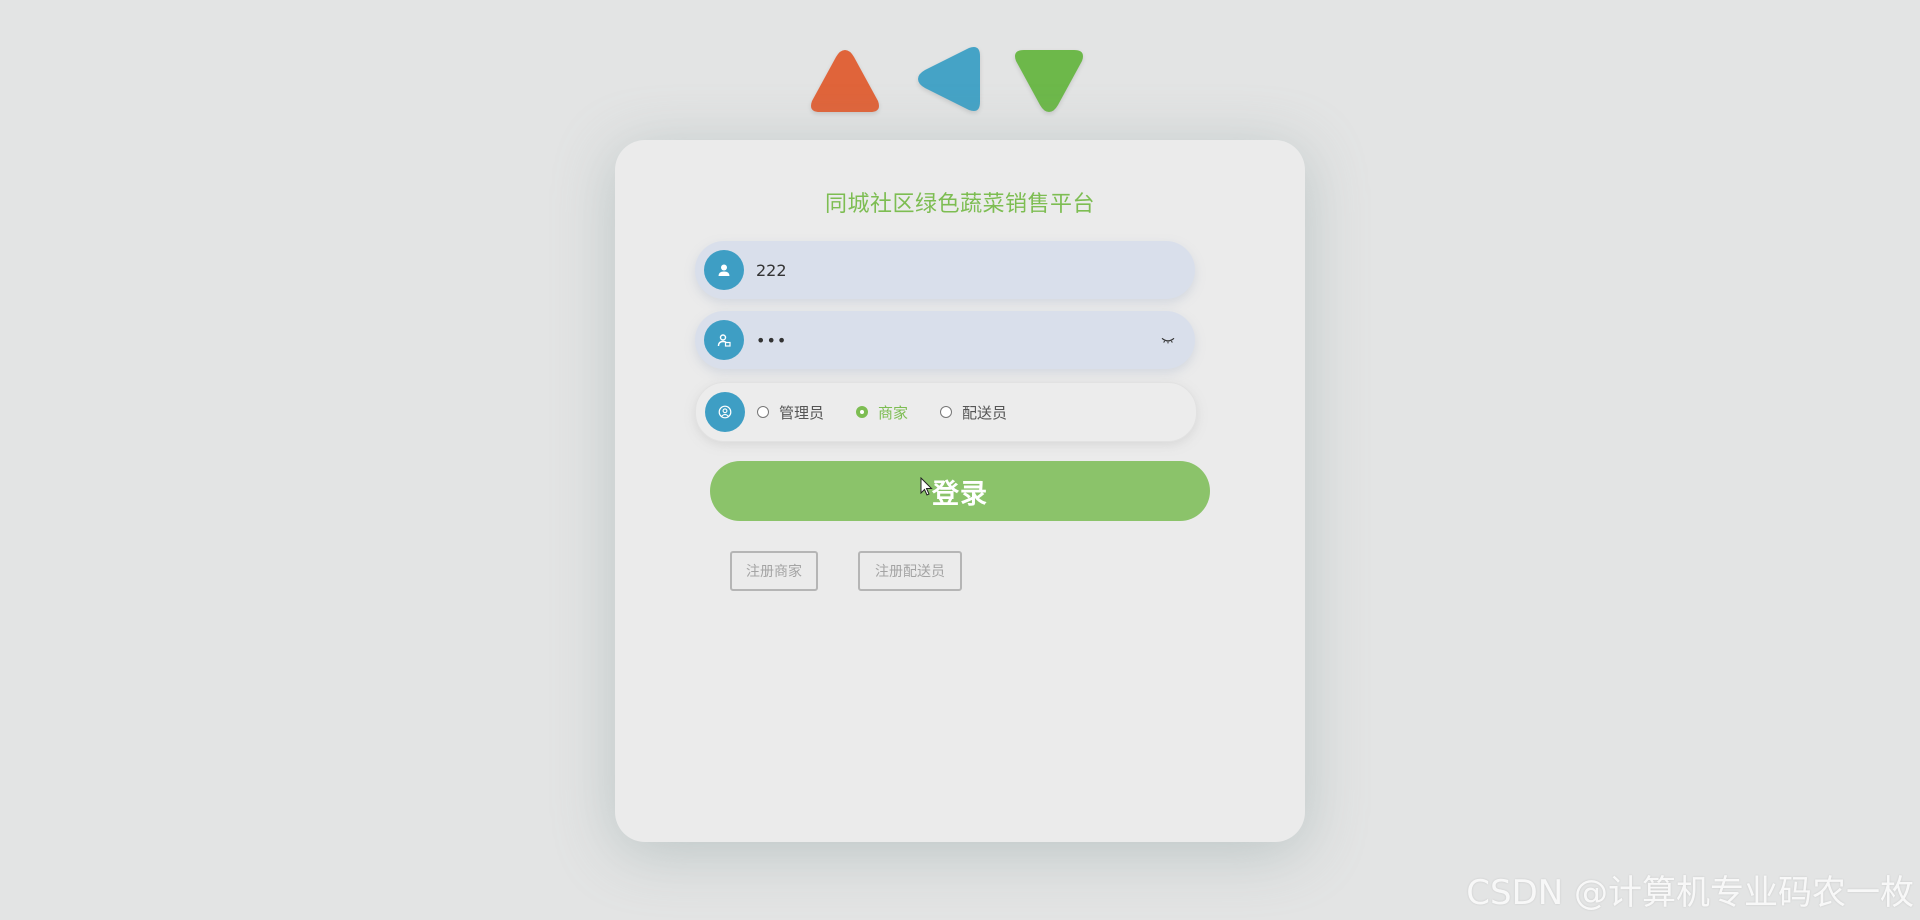 The image size is (1920, 920). I want to click on page-title: 同城社区绿色蔬菜销售平台, so click(959, 204).